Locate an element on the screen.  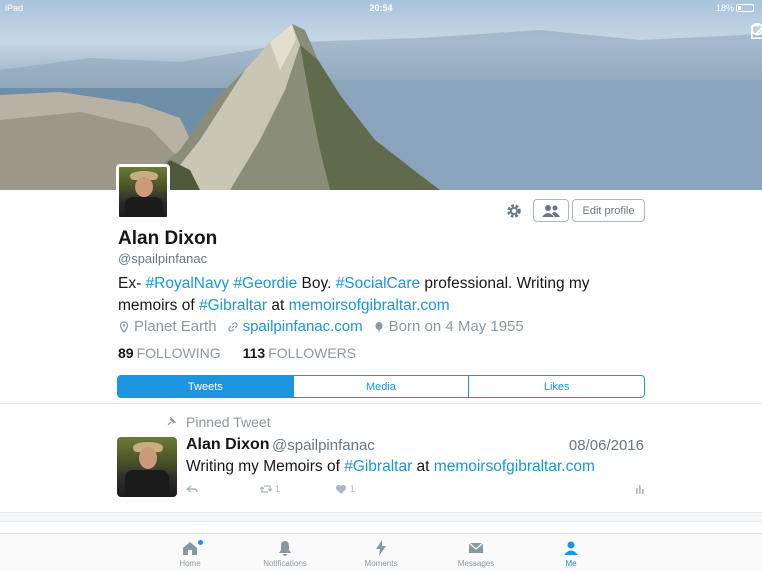
like-count: 1 is located at coordinates (353, 489).